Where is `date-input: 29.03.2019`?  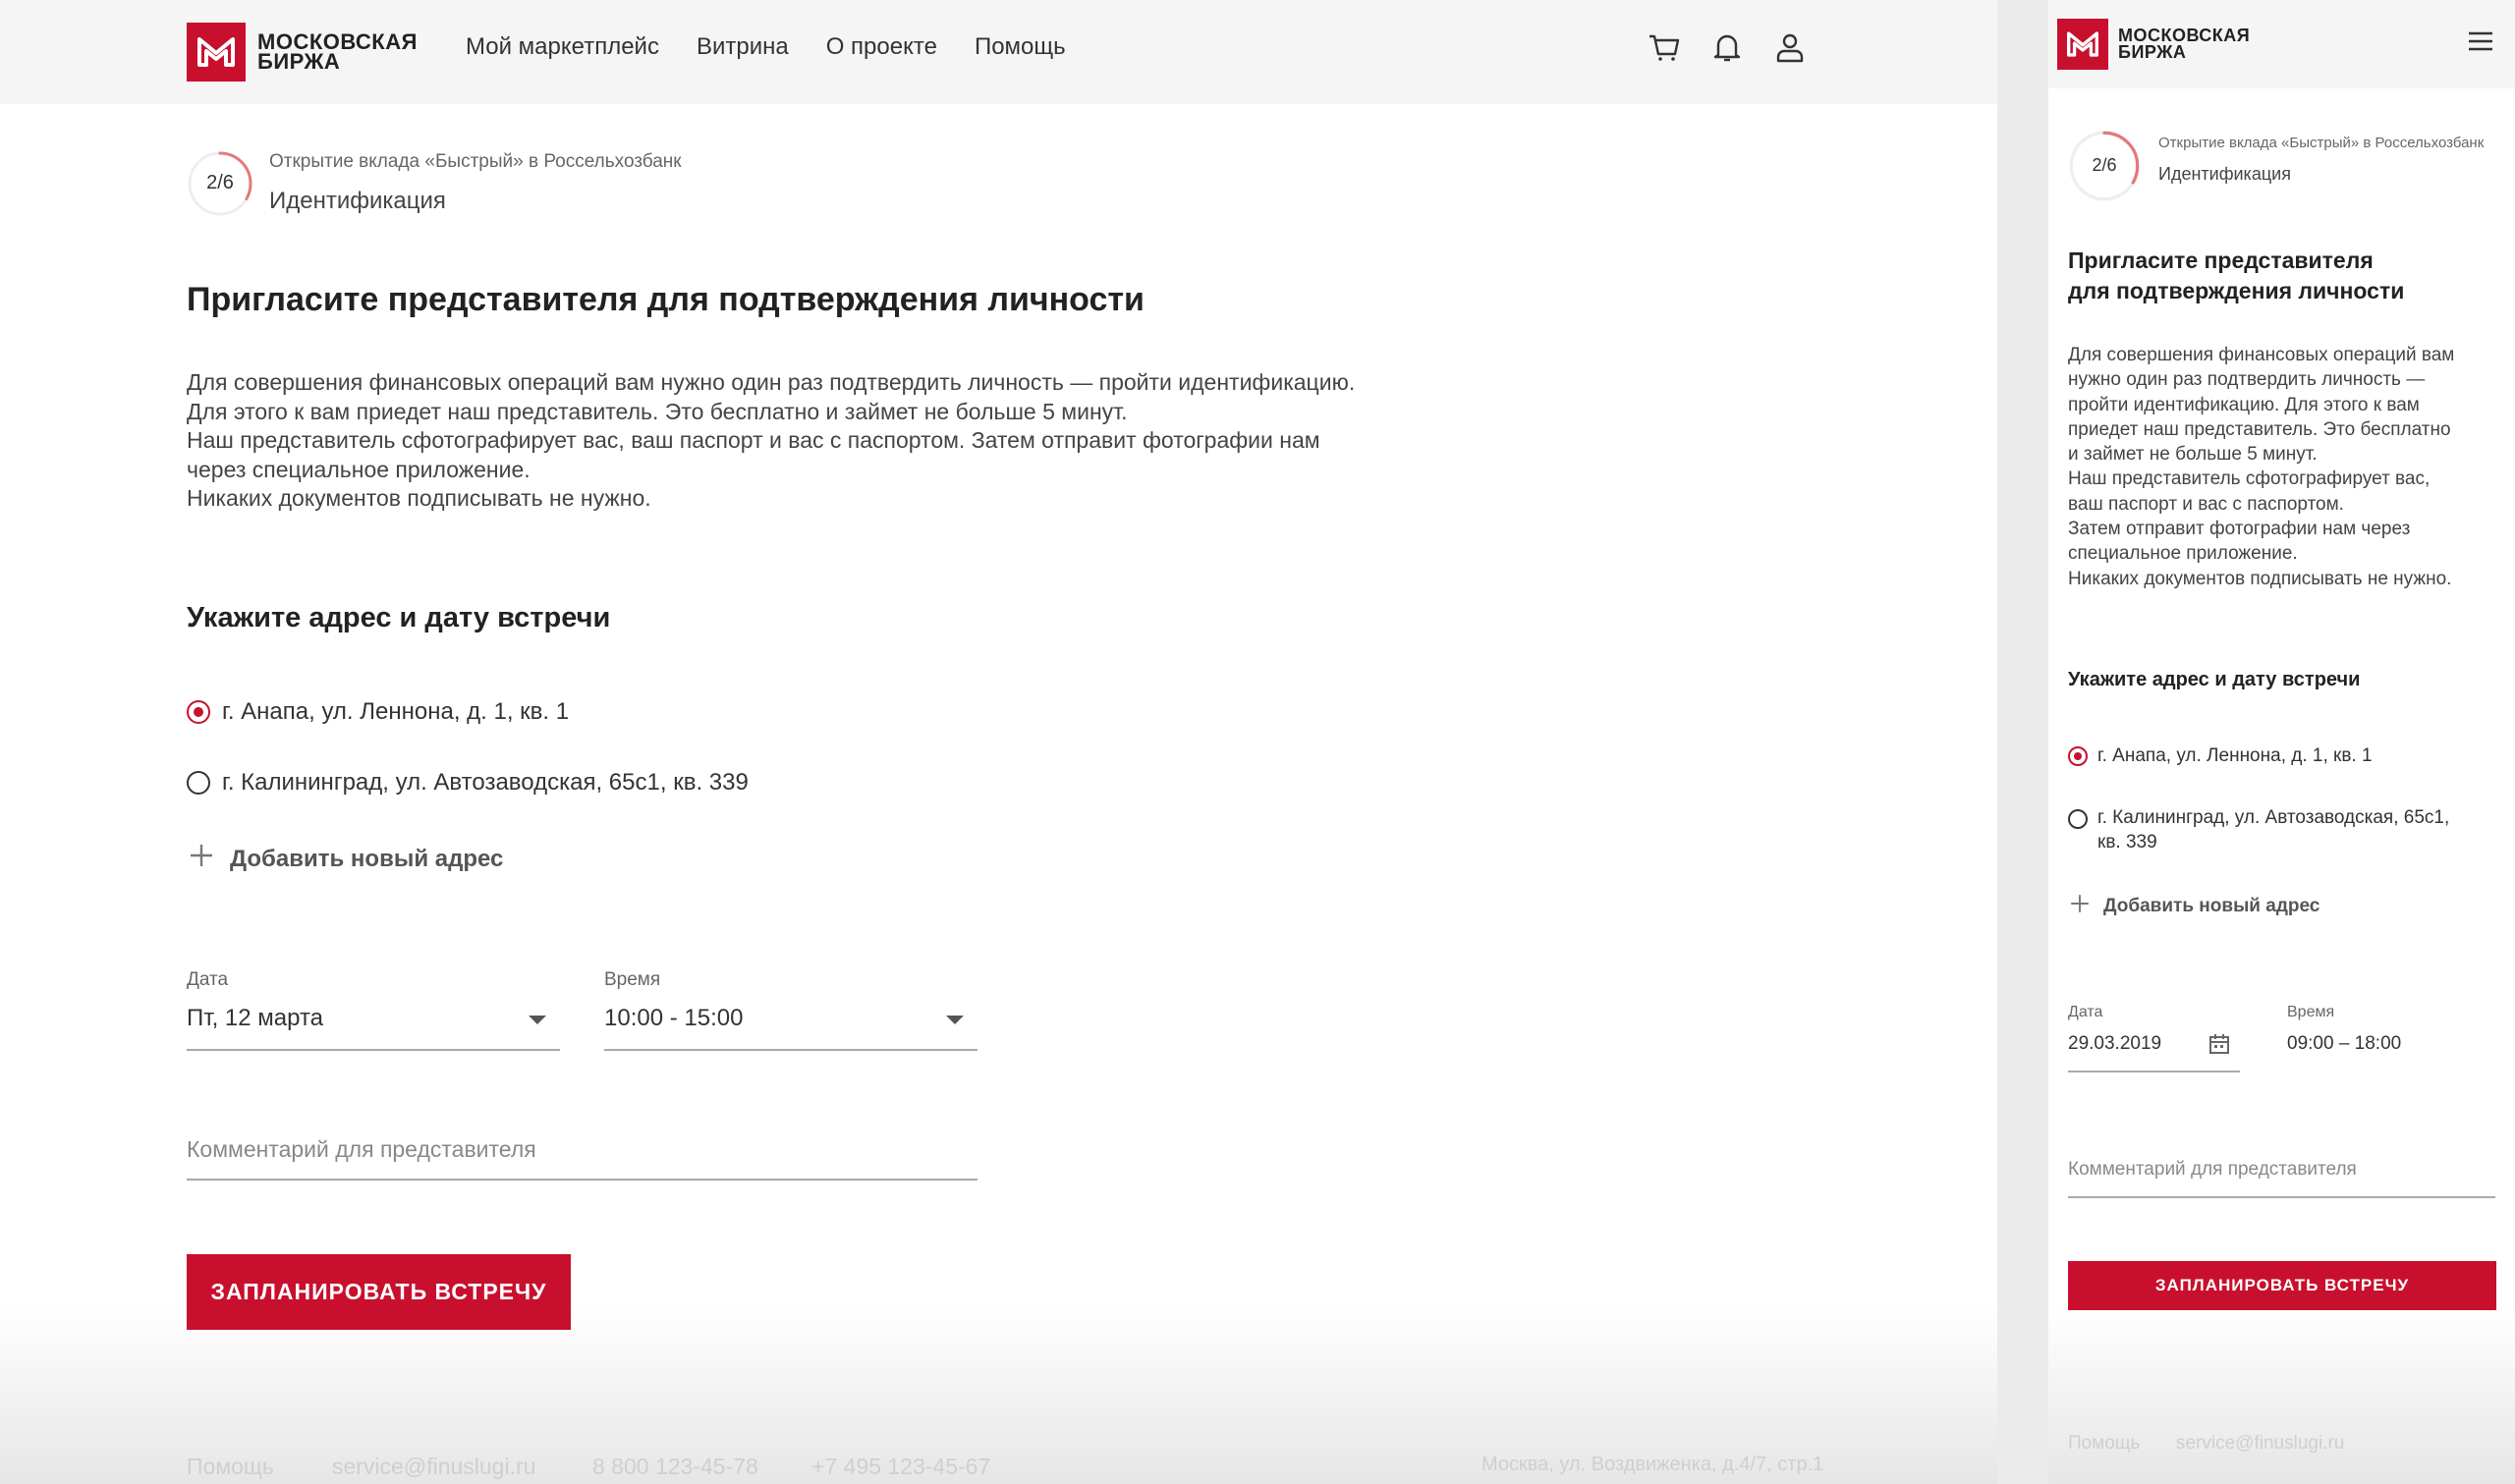 date-input: 29.03.2019 is located at coordinates (2154, 1048).